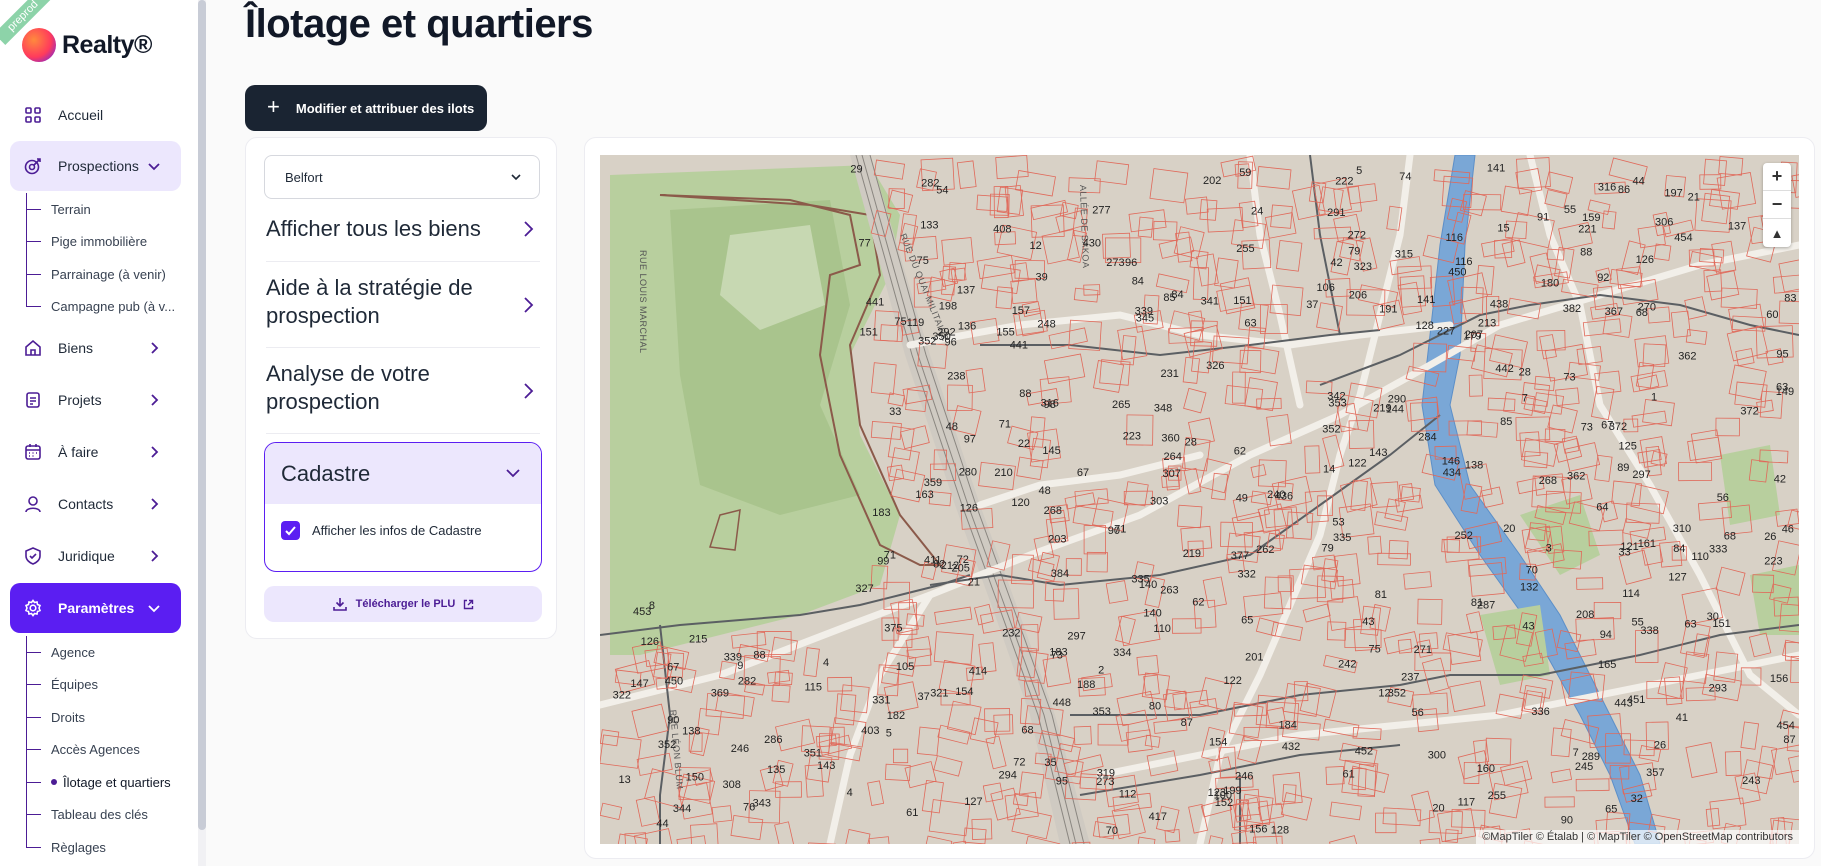  What do you see at coordinates (1381, 595) in the screenshot?
I see `parcel-number: 81` at bounding box center [1381, 595].